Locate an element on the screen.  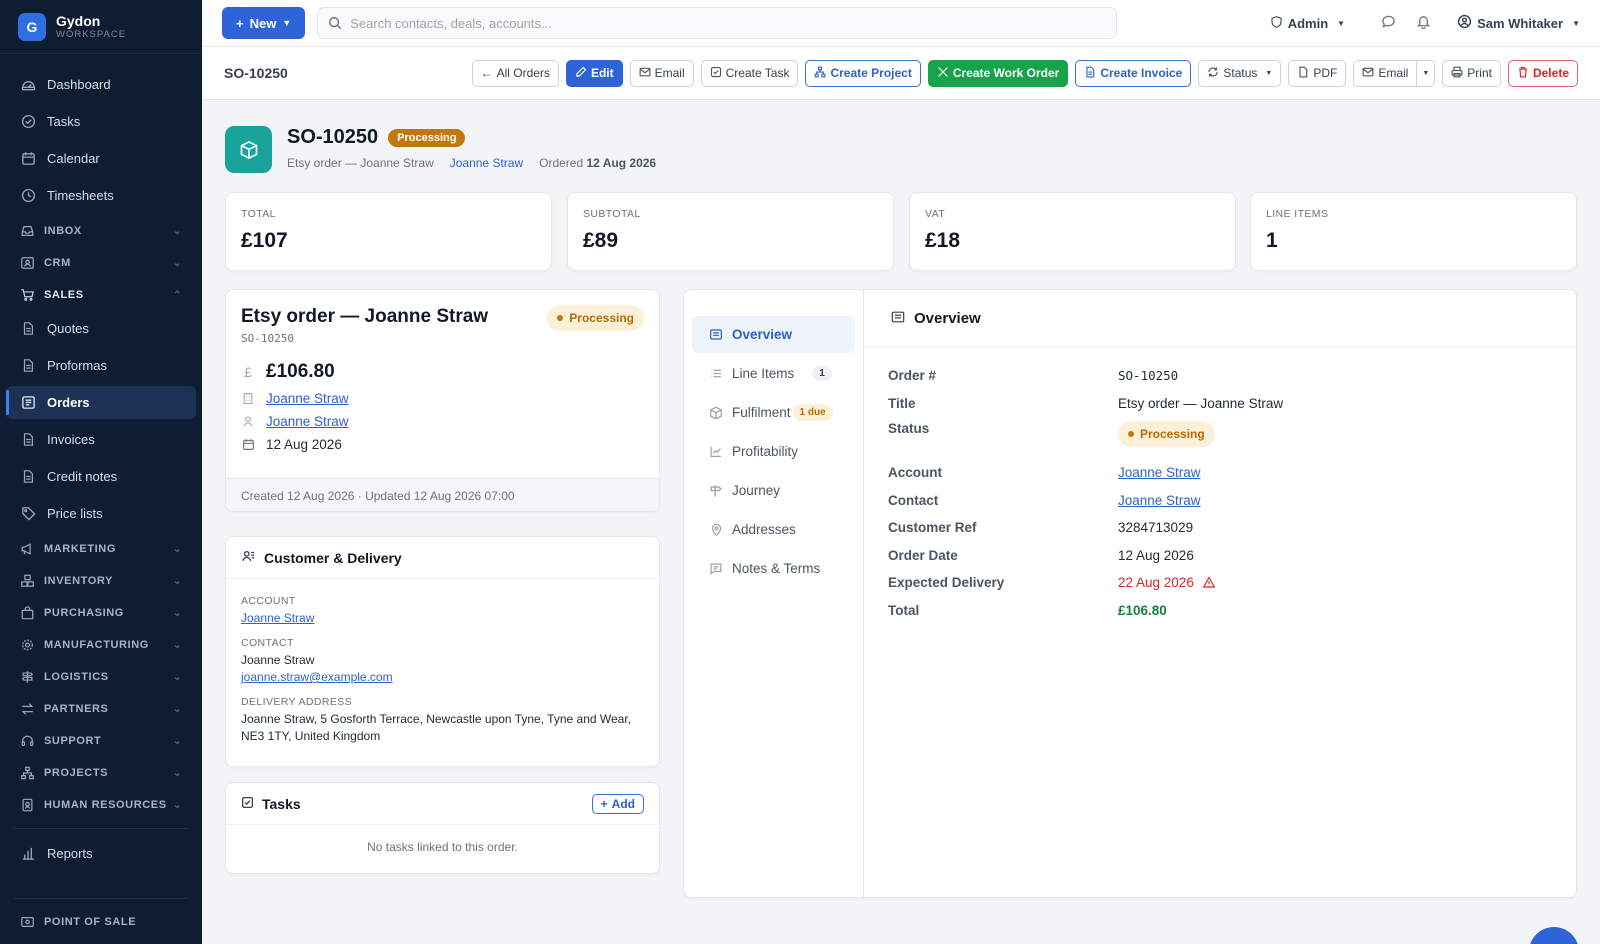
stat-card-total: TOTAL £107 is located at coordinates (388, 231).